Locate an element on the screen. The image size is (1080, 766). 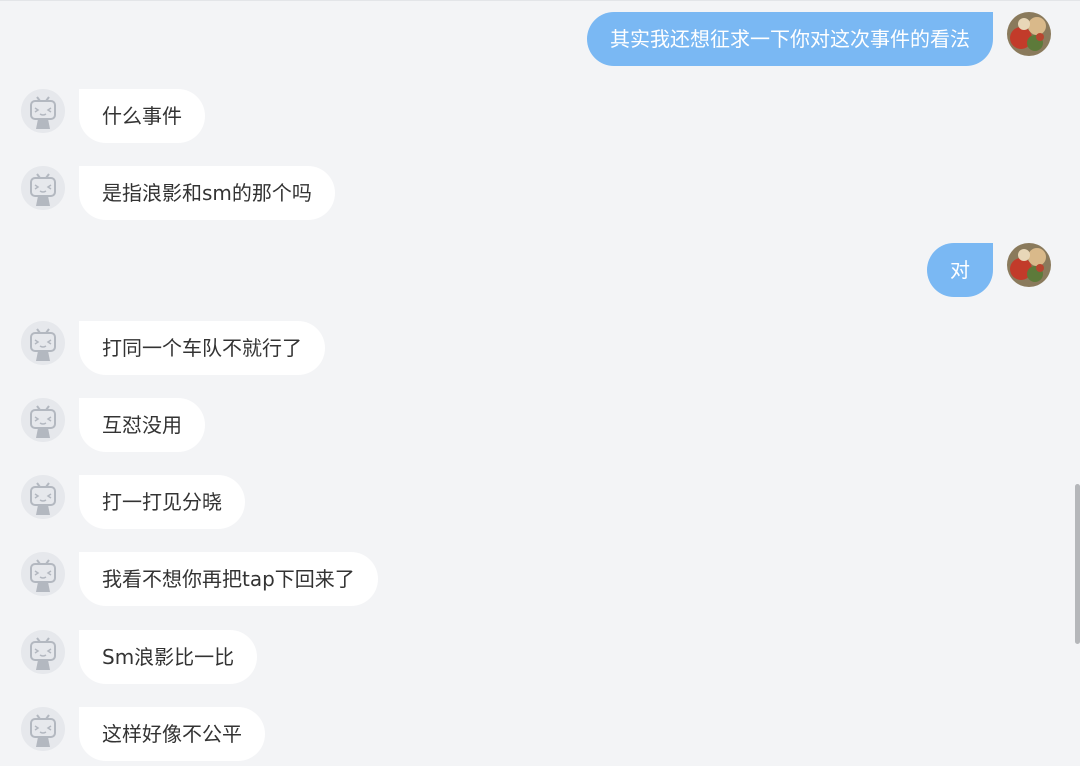
message-incoming: 是指浪影和sm的那个吗 is located at coordinates (540, 193).